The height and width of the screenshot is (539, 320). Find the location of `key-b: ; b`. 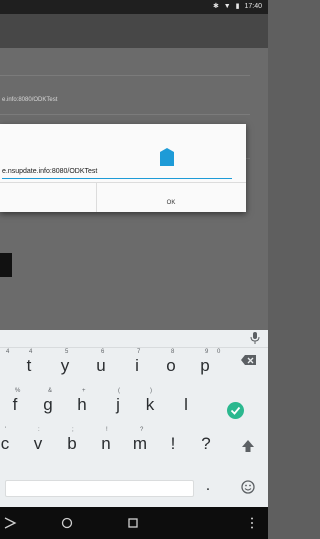

key-b: ; b is located at coordinates (72, 441).